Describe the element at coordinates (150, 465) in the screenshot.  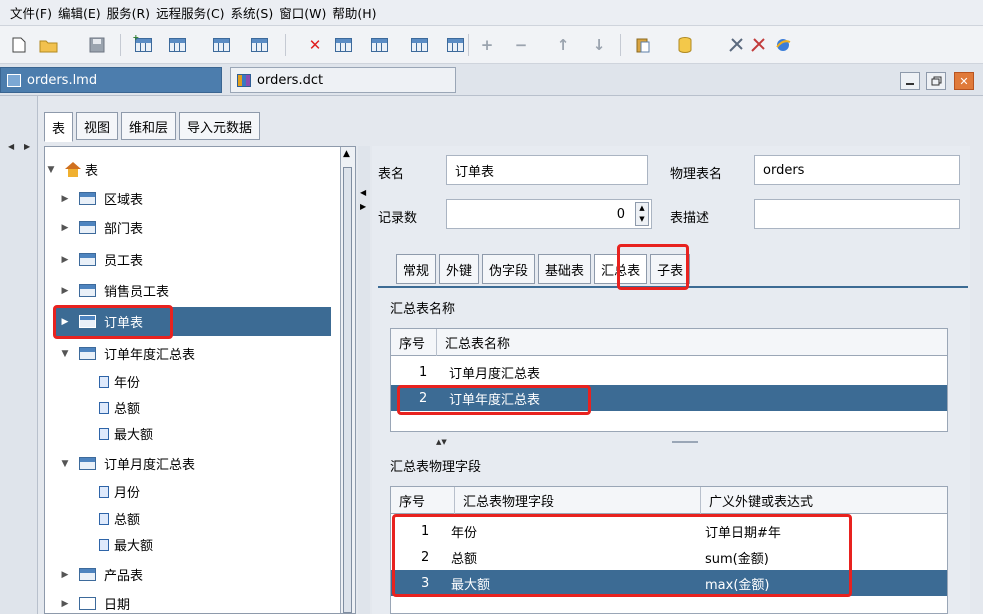
I see `tree-item-label: 订单月度汇总表` at that location.